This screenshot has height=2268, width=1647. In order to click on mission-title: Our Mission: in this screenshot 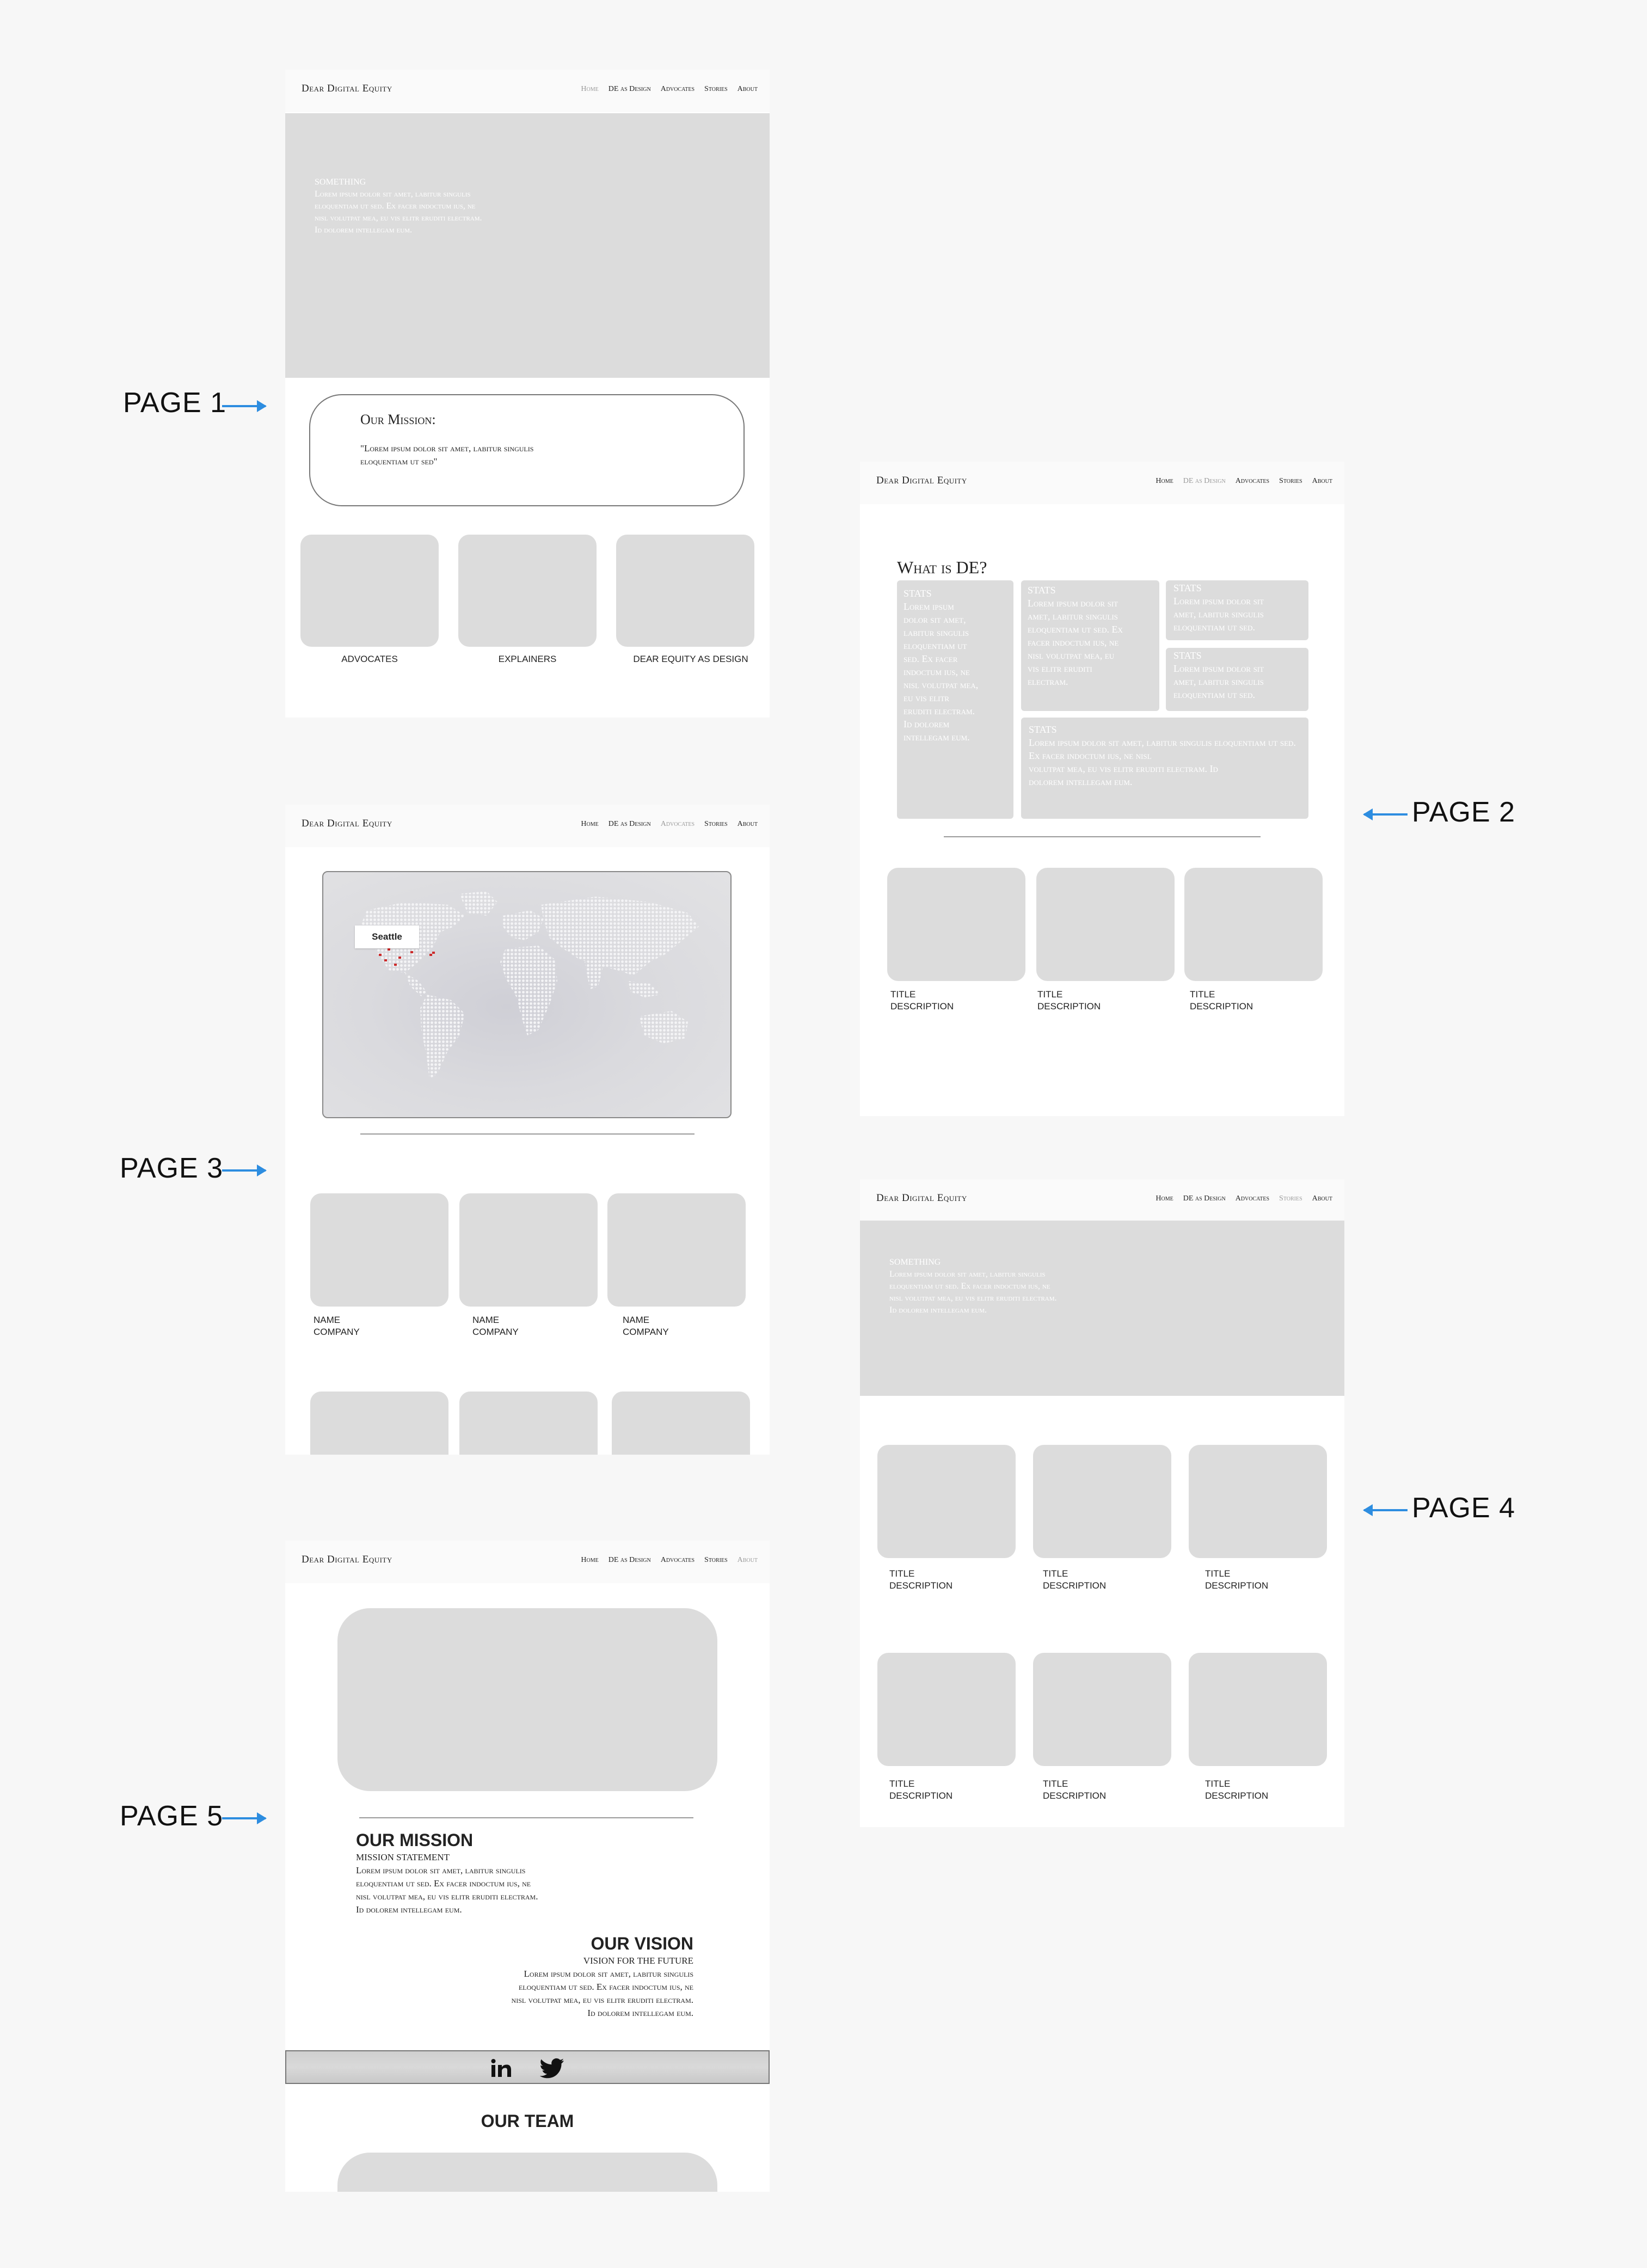, I will do `click(398, 419)`.